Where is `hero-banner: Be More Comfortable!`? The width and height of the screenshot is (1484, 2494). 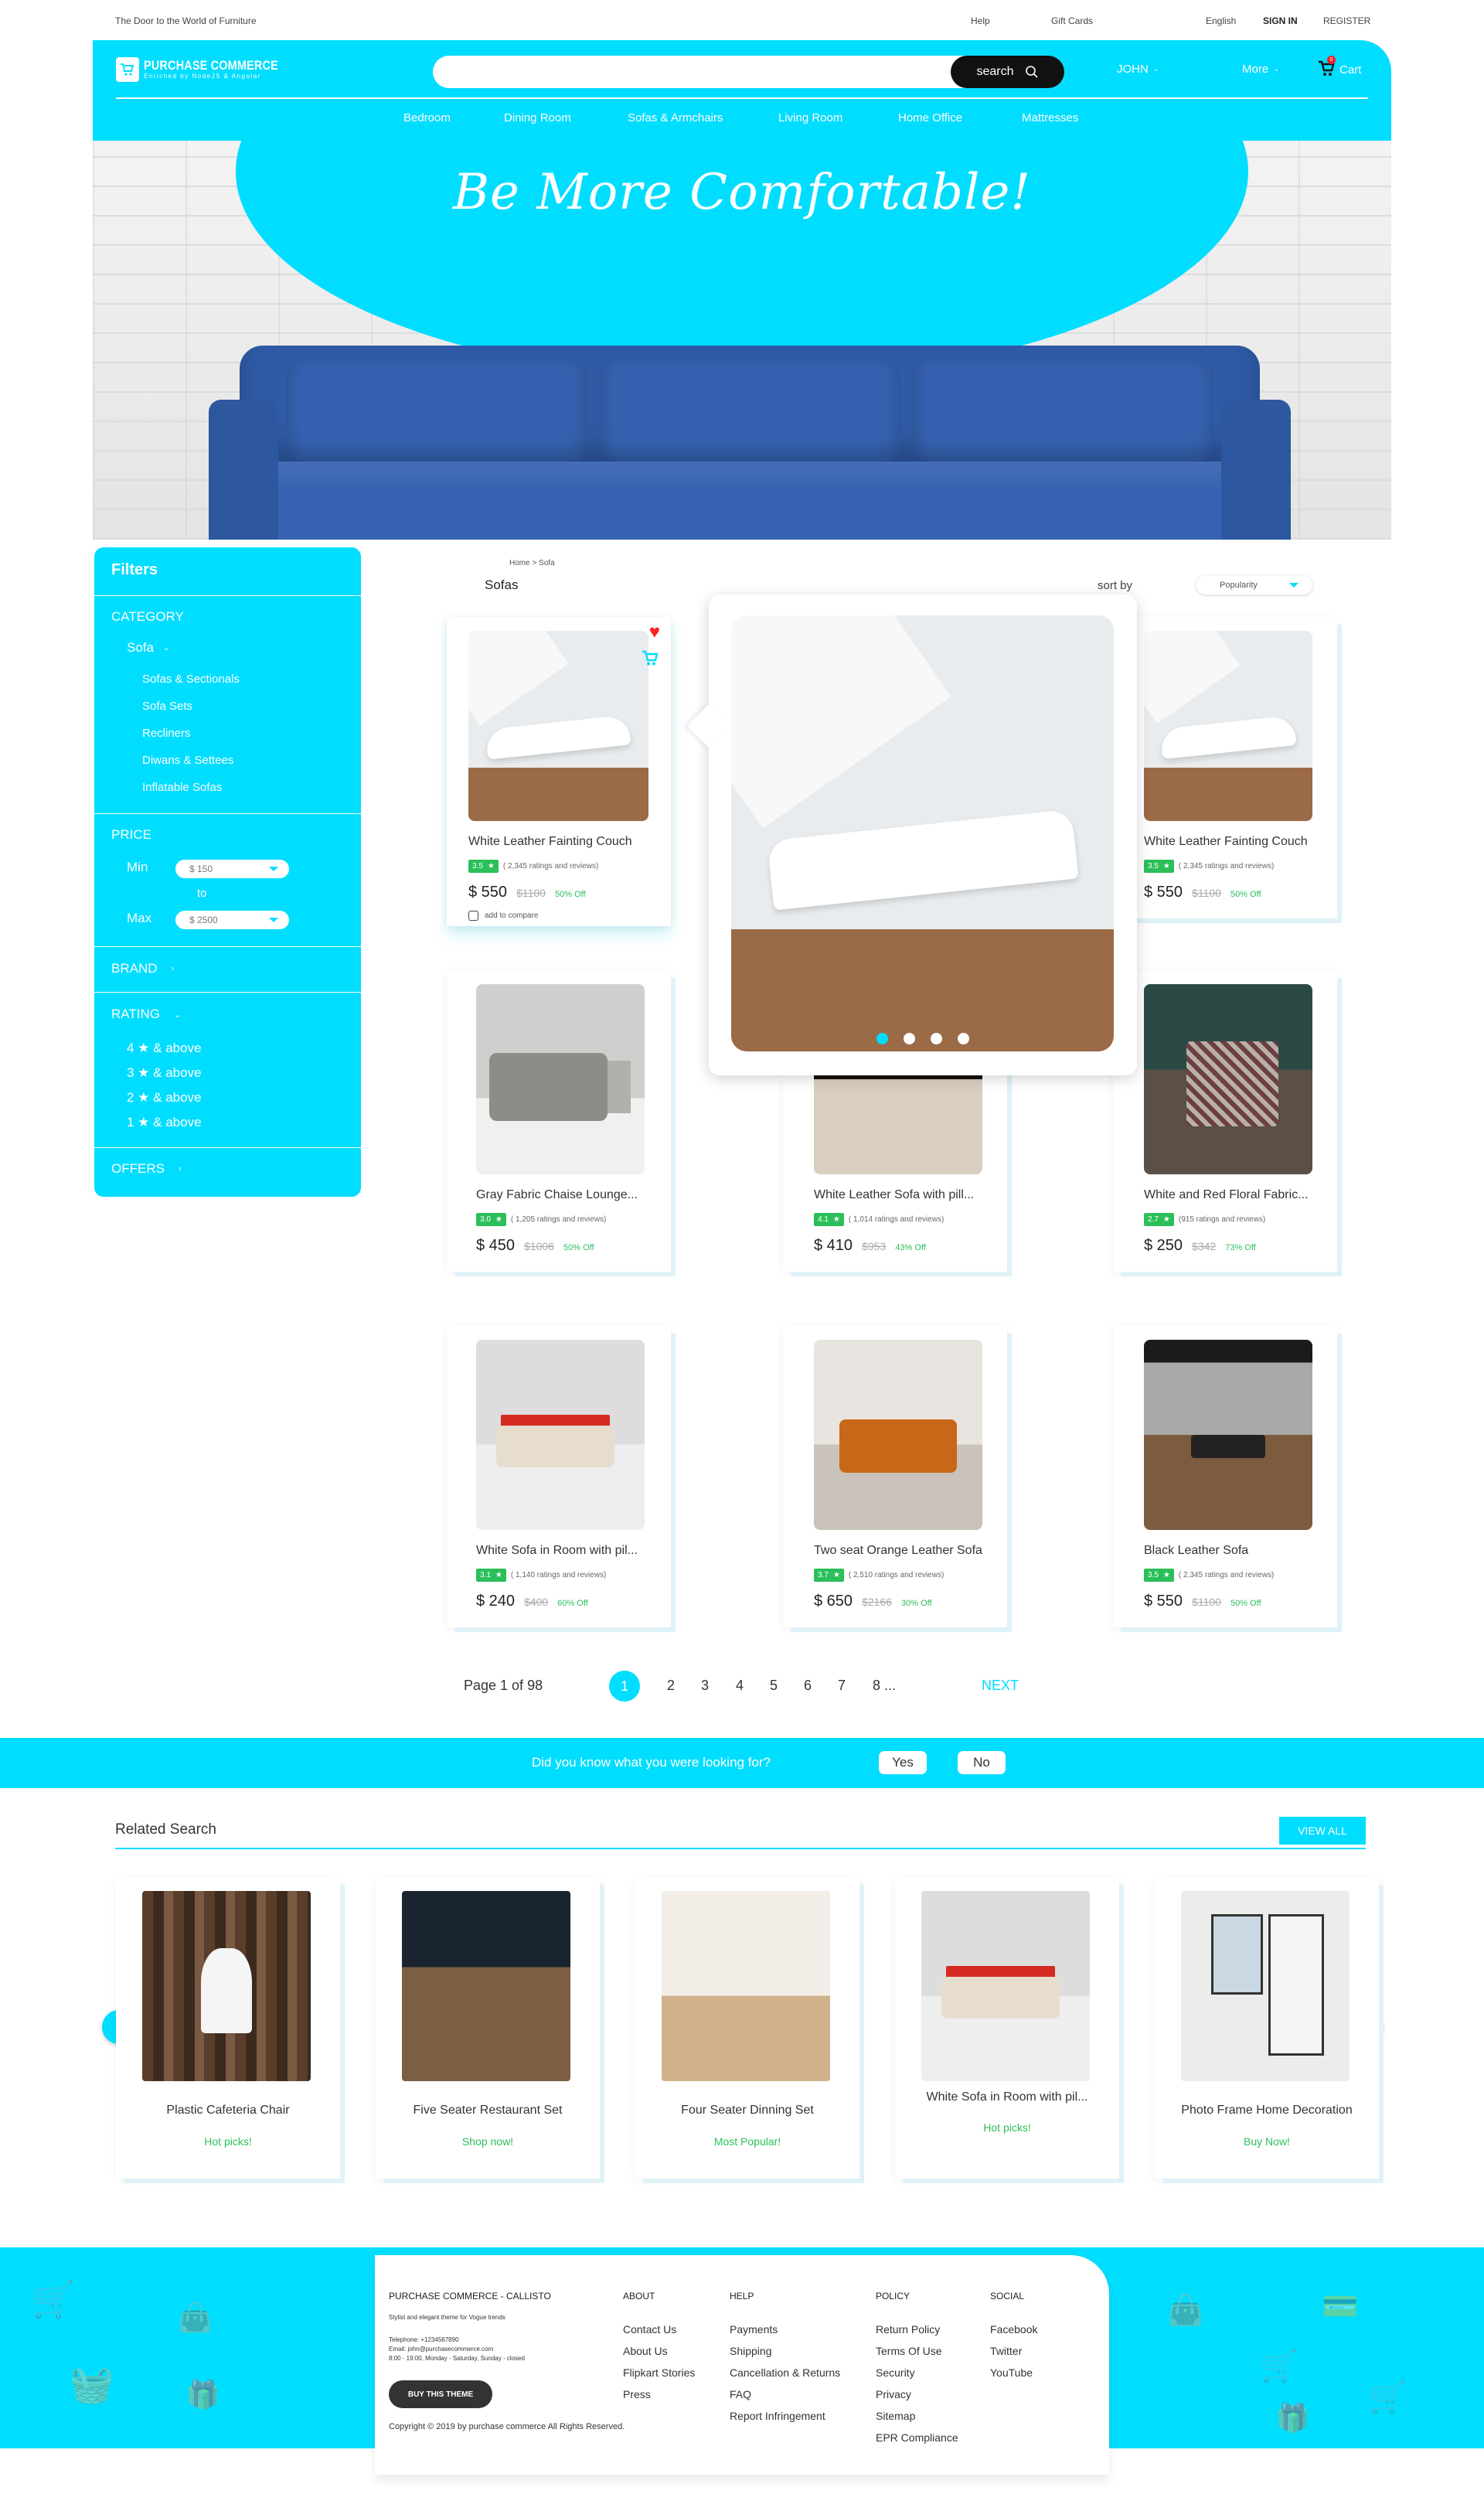 hero-banner: Be More Comfortable! is located at coordinates (742, 340).